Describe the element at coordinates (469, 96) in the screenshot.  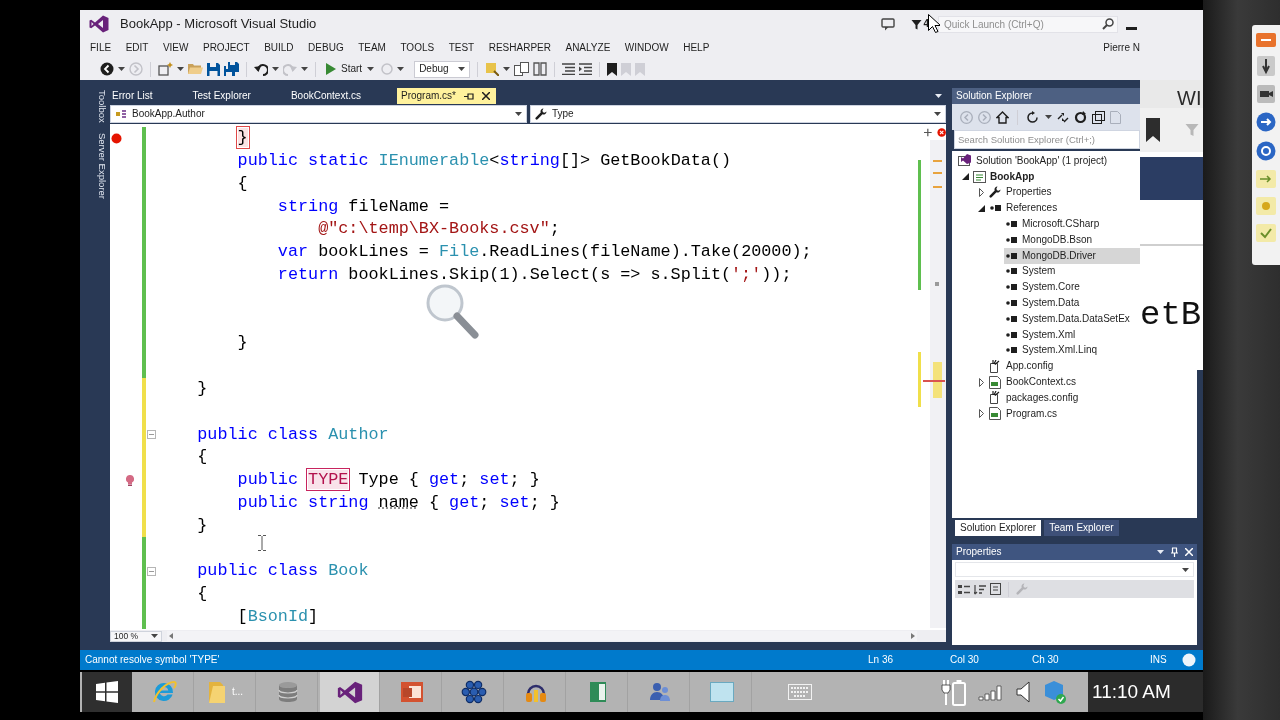
I see `pin-icon` at that location.